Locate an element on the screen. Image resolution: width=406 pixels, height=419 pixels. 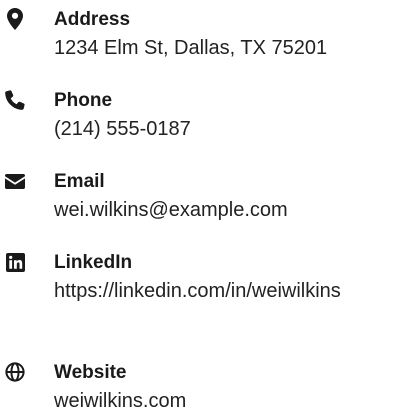
globe-icon is located at coordinates (15, 372).